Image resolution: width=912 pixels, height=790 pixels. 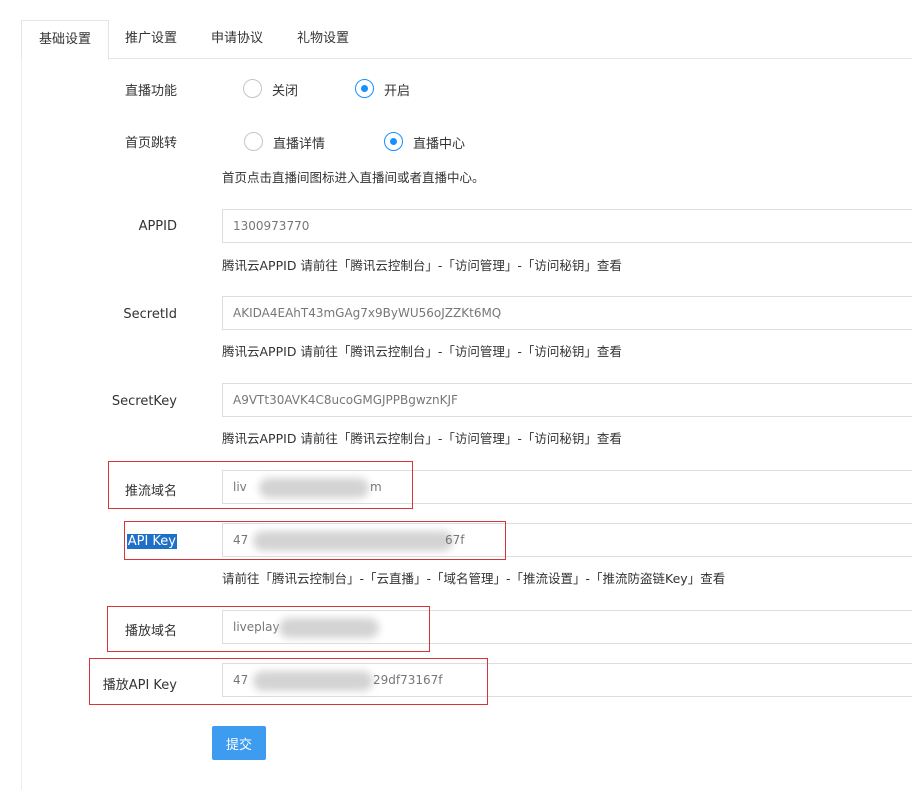 I want to click on appid-input, so click(x=567, y=226).